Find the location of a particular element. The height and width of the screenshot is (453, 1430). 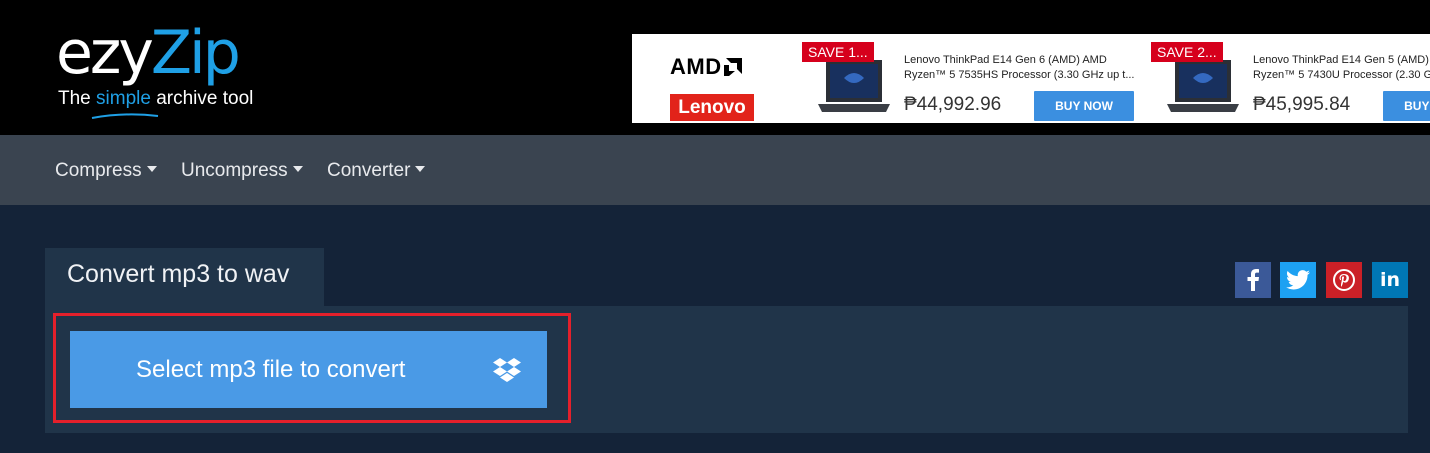

select-file-button: Select mp3 file to convert is located at coordinates (308, 369).